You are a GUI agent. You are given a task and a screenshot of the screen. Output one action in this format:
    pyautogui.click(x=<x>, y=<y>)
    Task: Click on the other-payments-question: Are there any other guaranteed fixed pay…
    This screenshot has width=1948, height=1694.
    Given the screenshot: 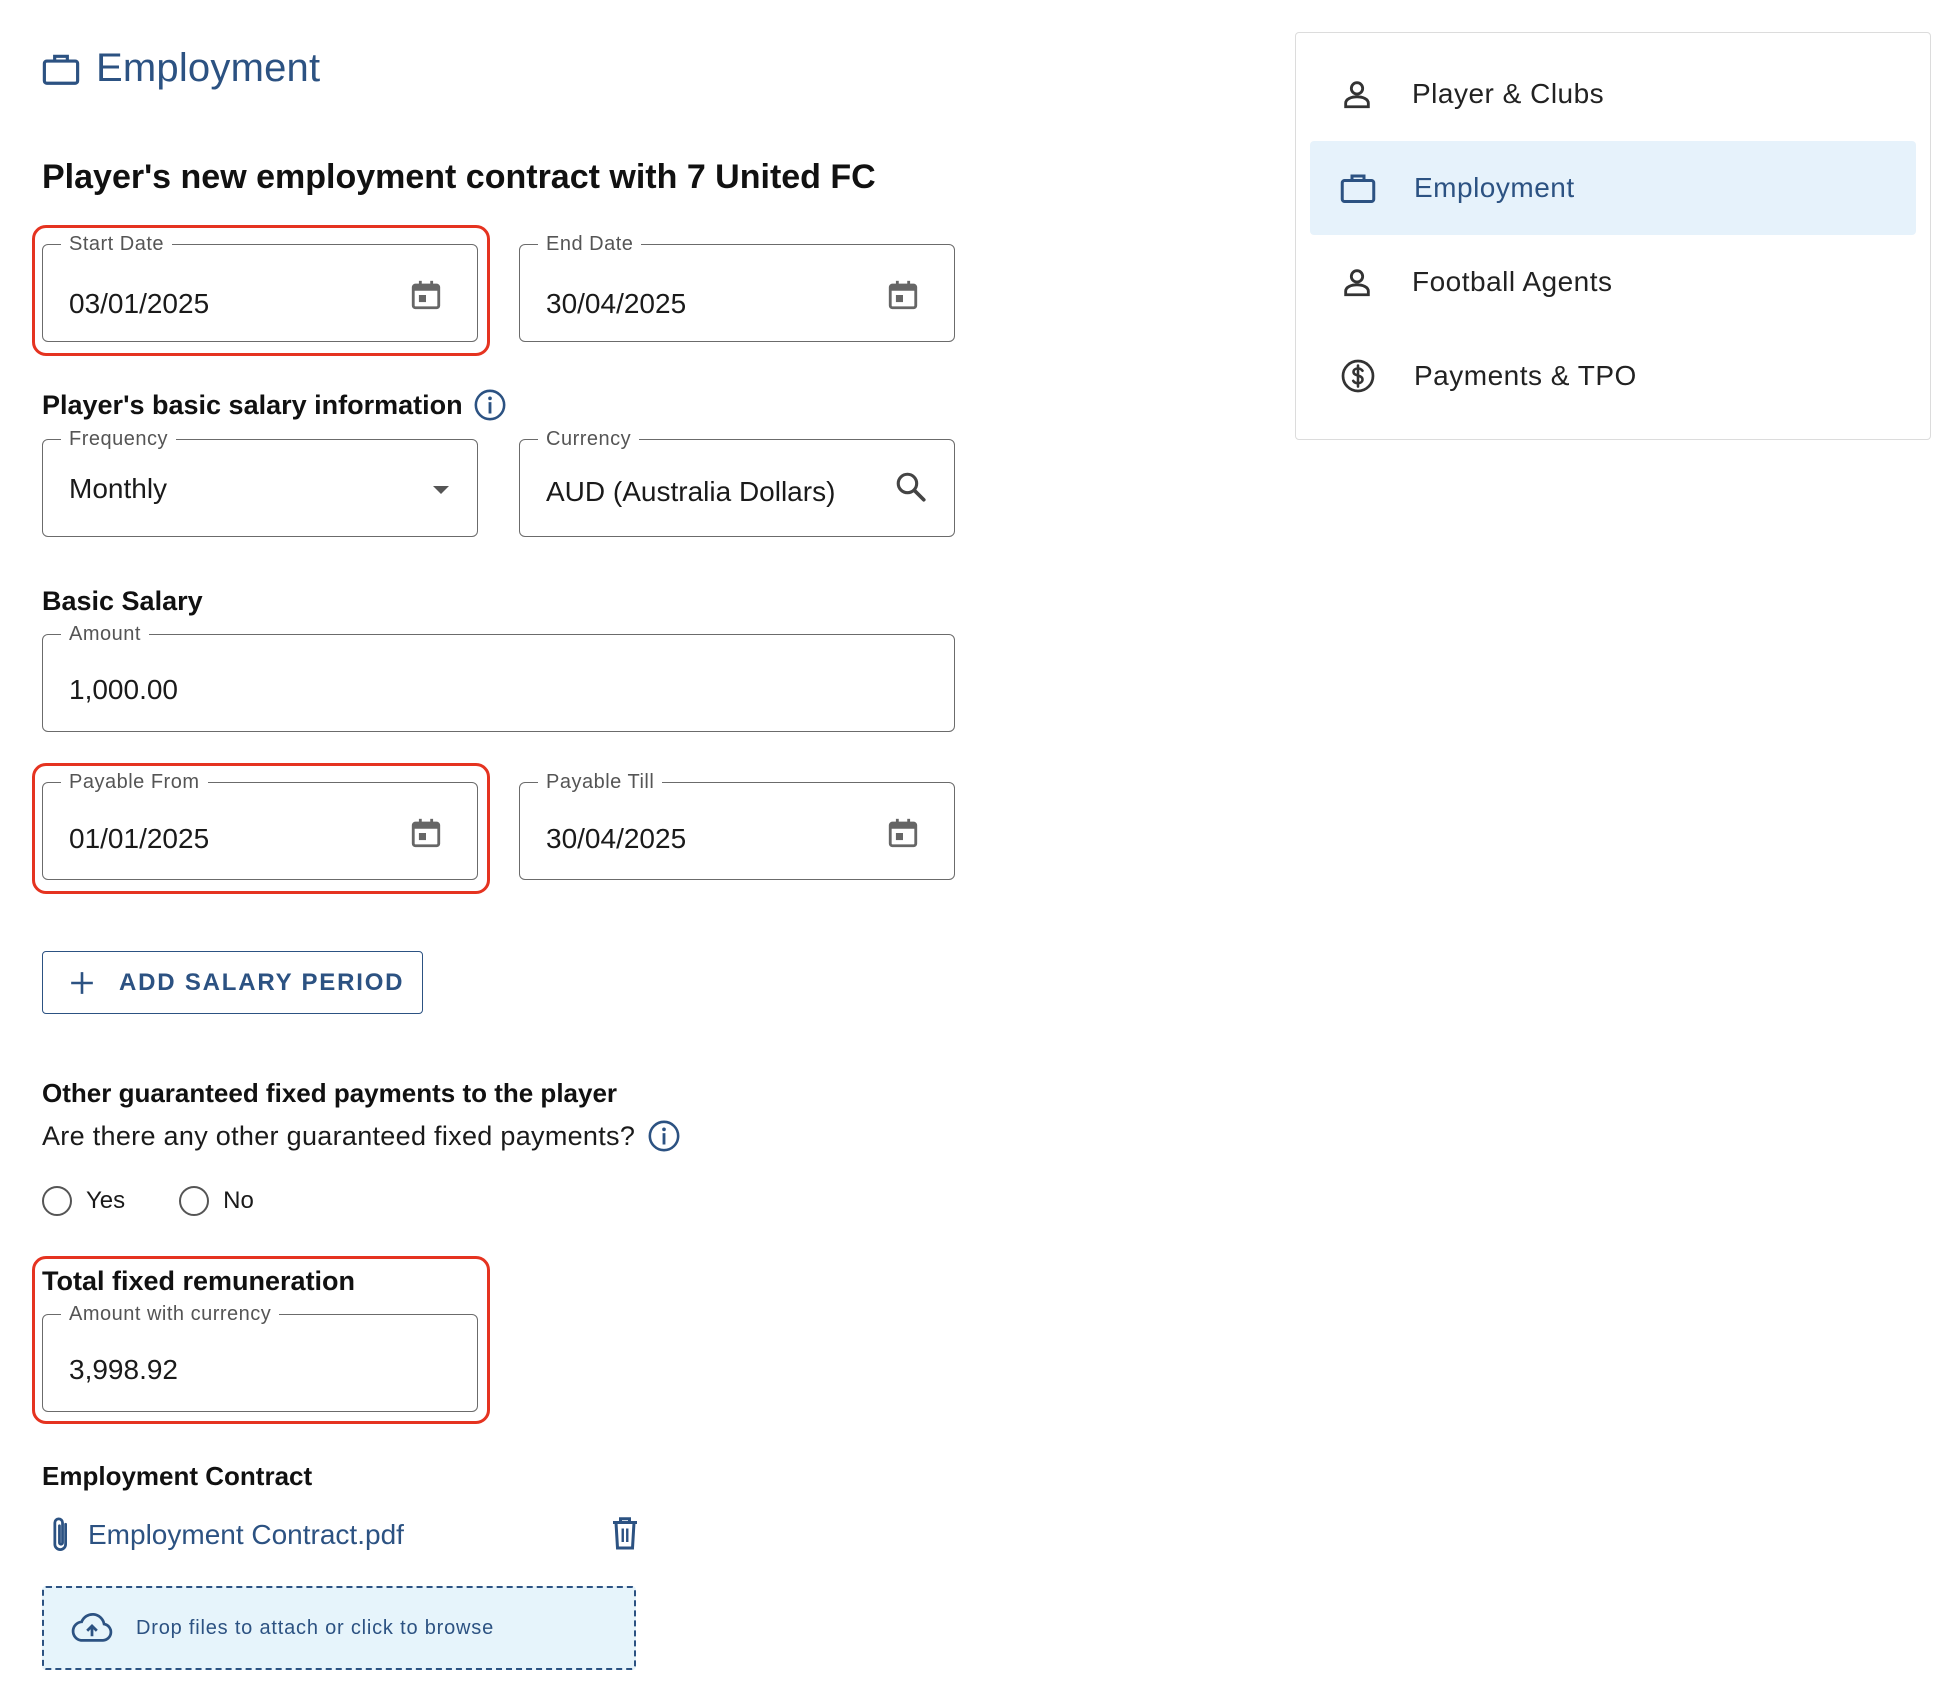 What is the action you would take?
    pyautogui.click(x=361, y=1136)
    